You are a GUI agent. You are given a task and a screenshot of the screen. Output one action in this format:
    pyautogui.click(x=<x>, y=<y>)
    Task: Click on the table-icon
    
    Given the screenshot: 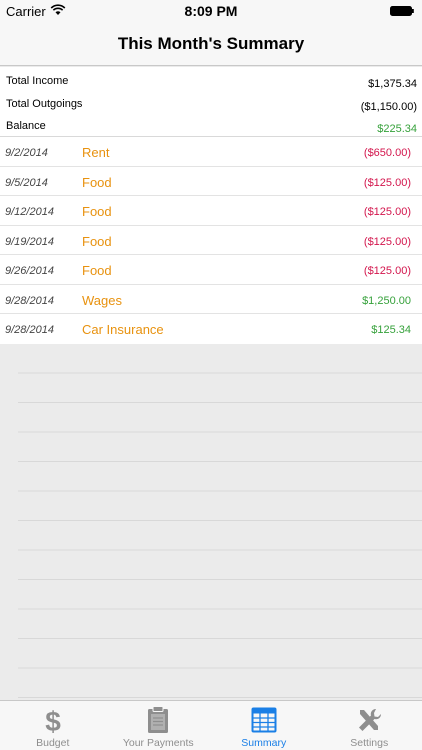 What is the action you would take?
    pyautogui.click(x=264, y=720)
    